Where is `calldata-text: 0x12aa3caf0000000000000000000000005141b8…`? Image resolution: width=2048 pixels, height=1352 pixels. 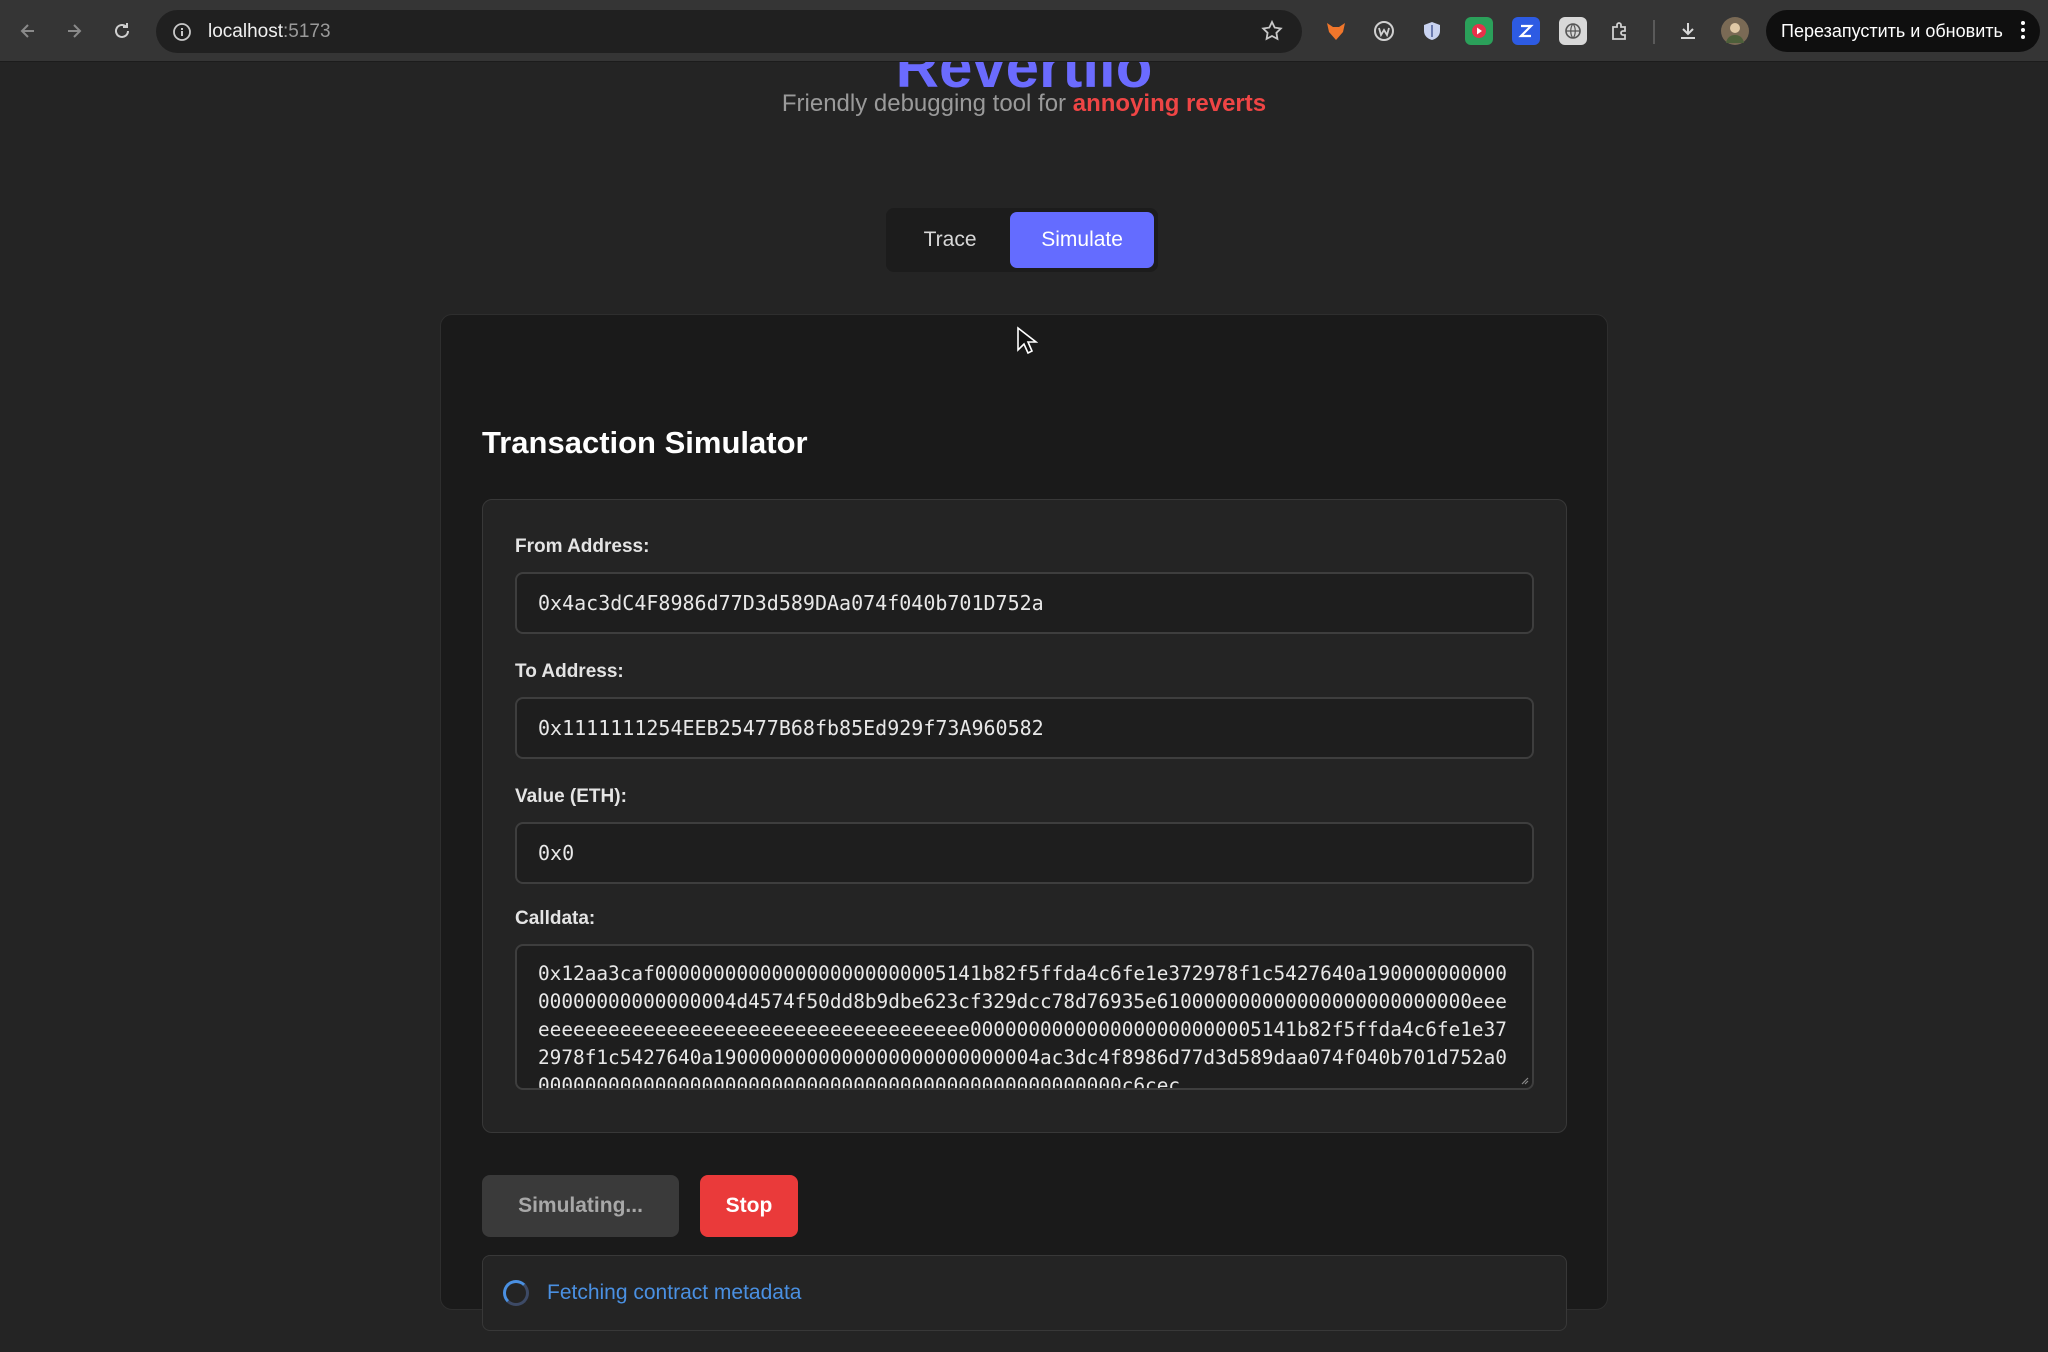
calldata-text: 0x12aa3caf0000000000000000000000005141b8… is located at coordinates (1022, 1026).